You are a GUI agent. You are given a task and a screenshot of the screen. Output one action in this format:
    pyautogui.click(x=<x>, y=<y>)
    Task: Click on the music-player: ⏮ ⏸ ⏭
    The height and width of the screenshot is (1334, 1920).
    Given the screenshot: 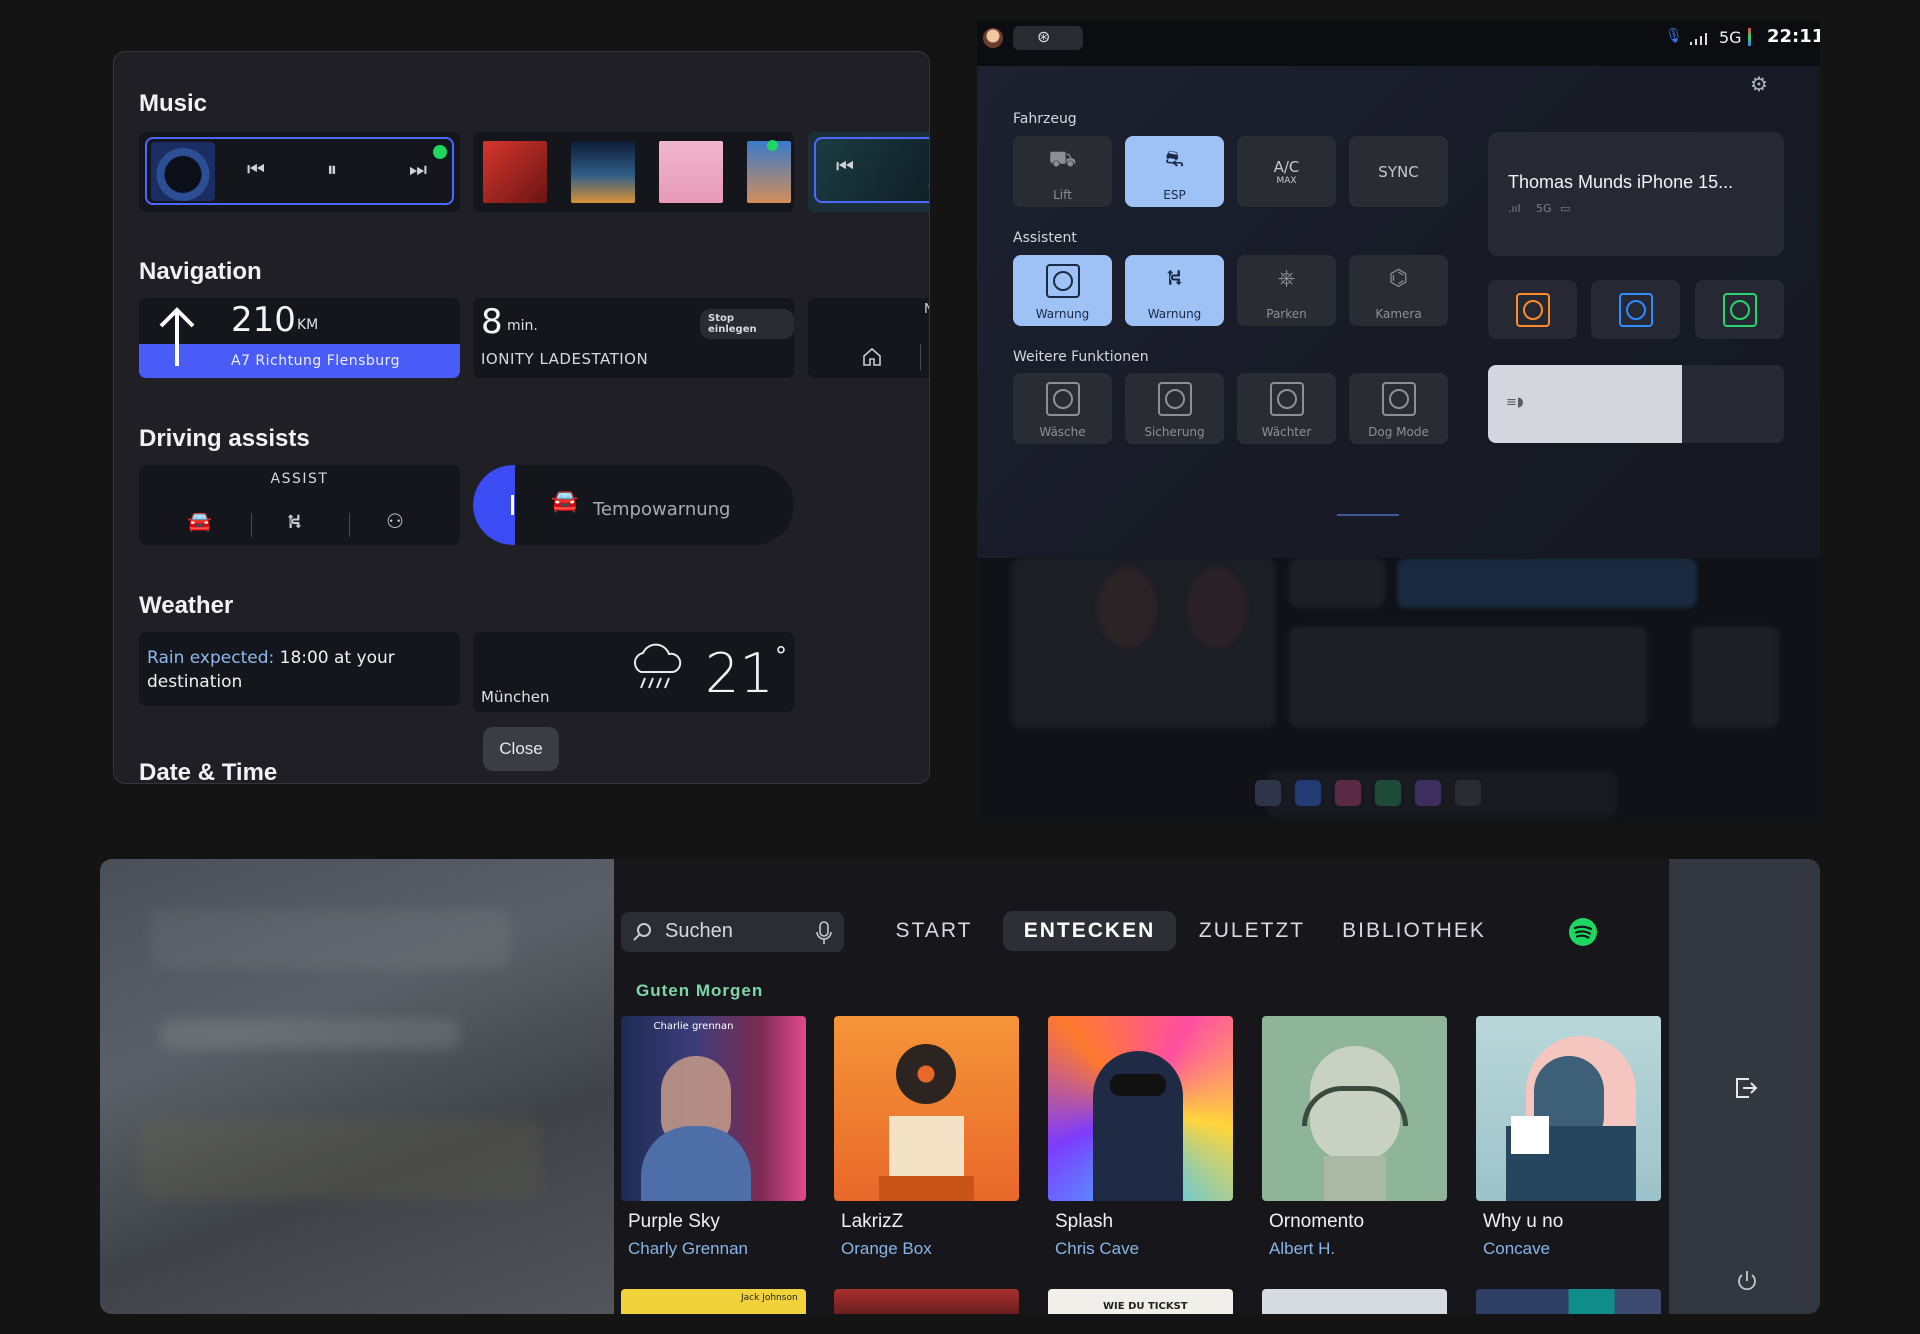 What is the action you would take?
    pyautogui.click(x=299, y=171)
    